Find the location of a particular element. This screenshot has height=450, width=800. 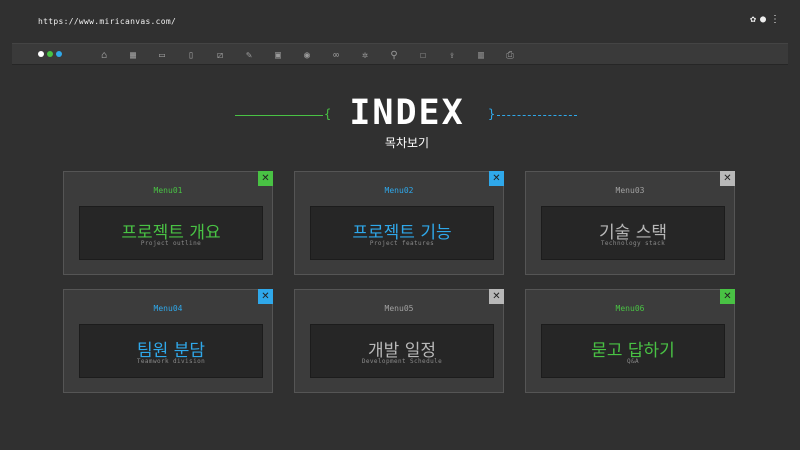

crop-icon: ⧄ is located at coordinates (220, 55).